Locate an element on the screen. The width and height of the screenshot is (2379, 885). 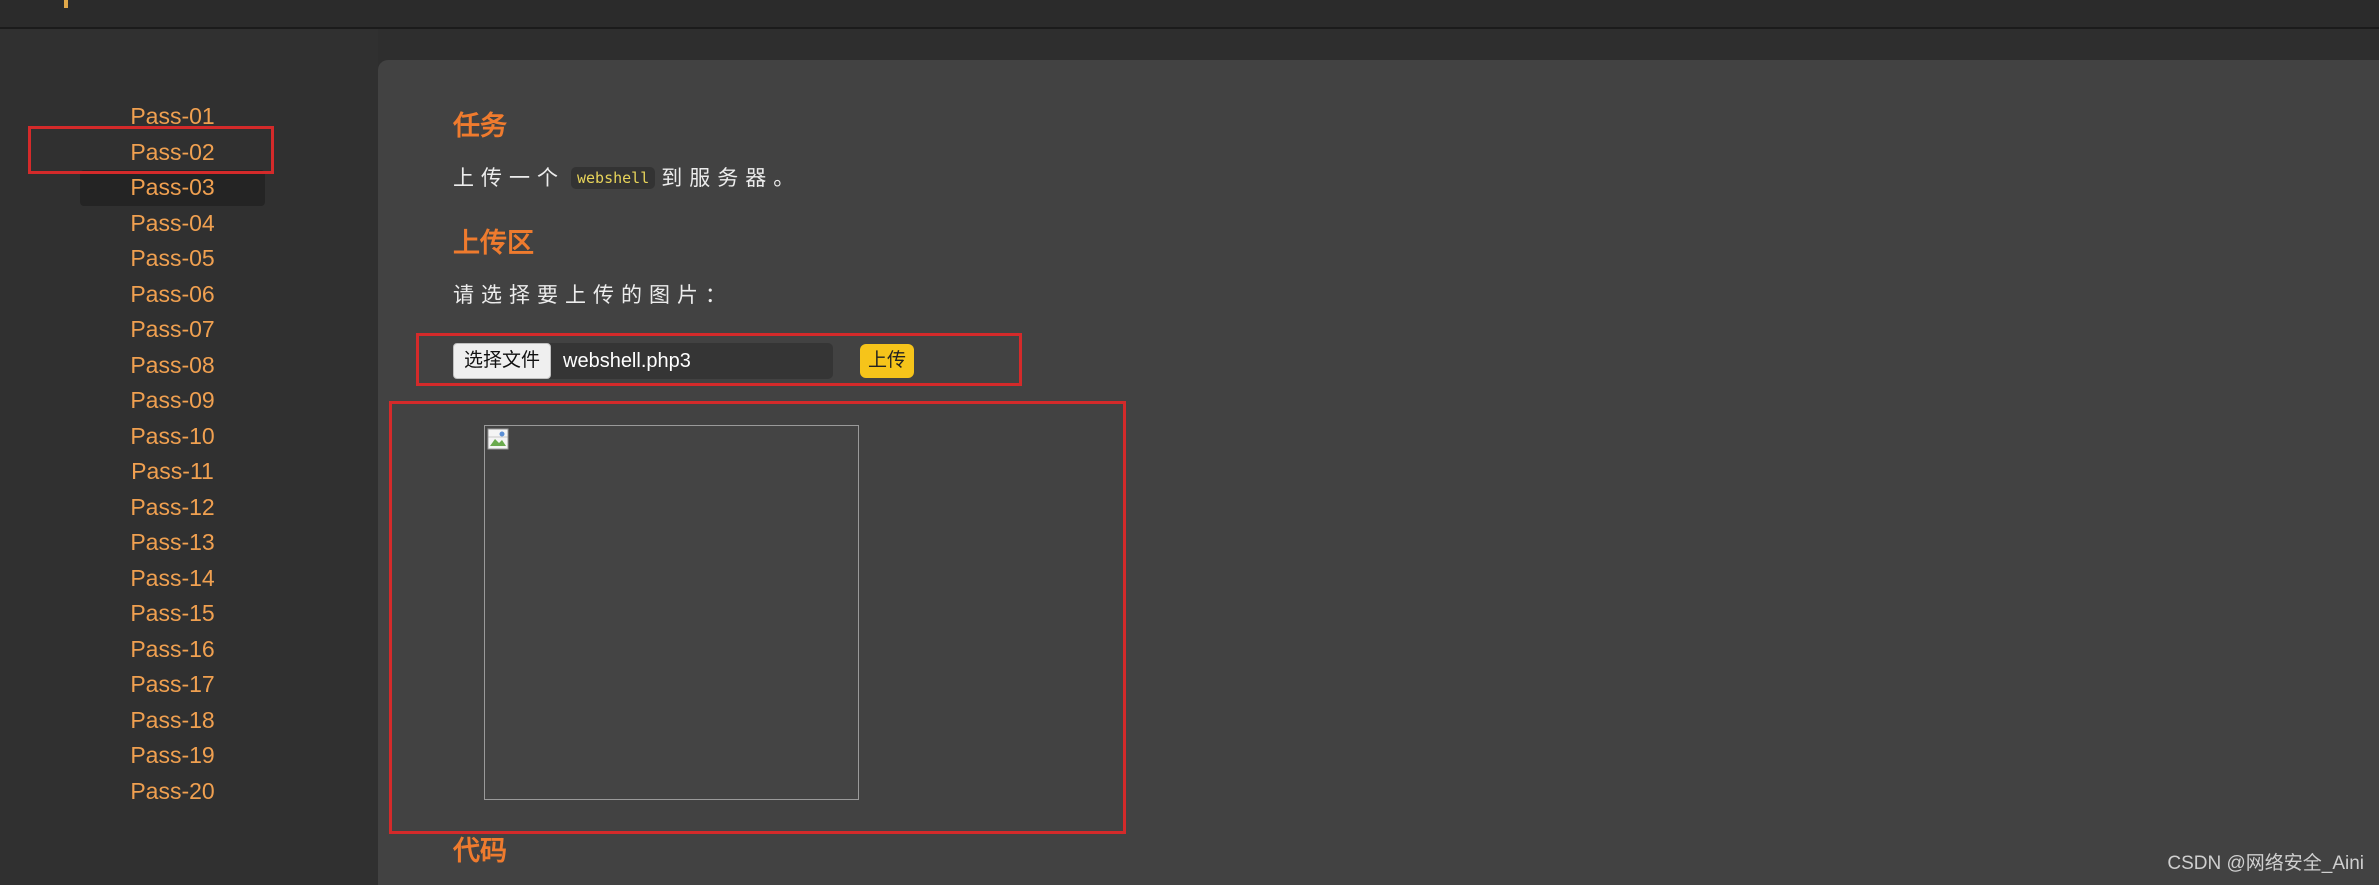
task-heading: 任务 is located at coordinates (480, 126).